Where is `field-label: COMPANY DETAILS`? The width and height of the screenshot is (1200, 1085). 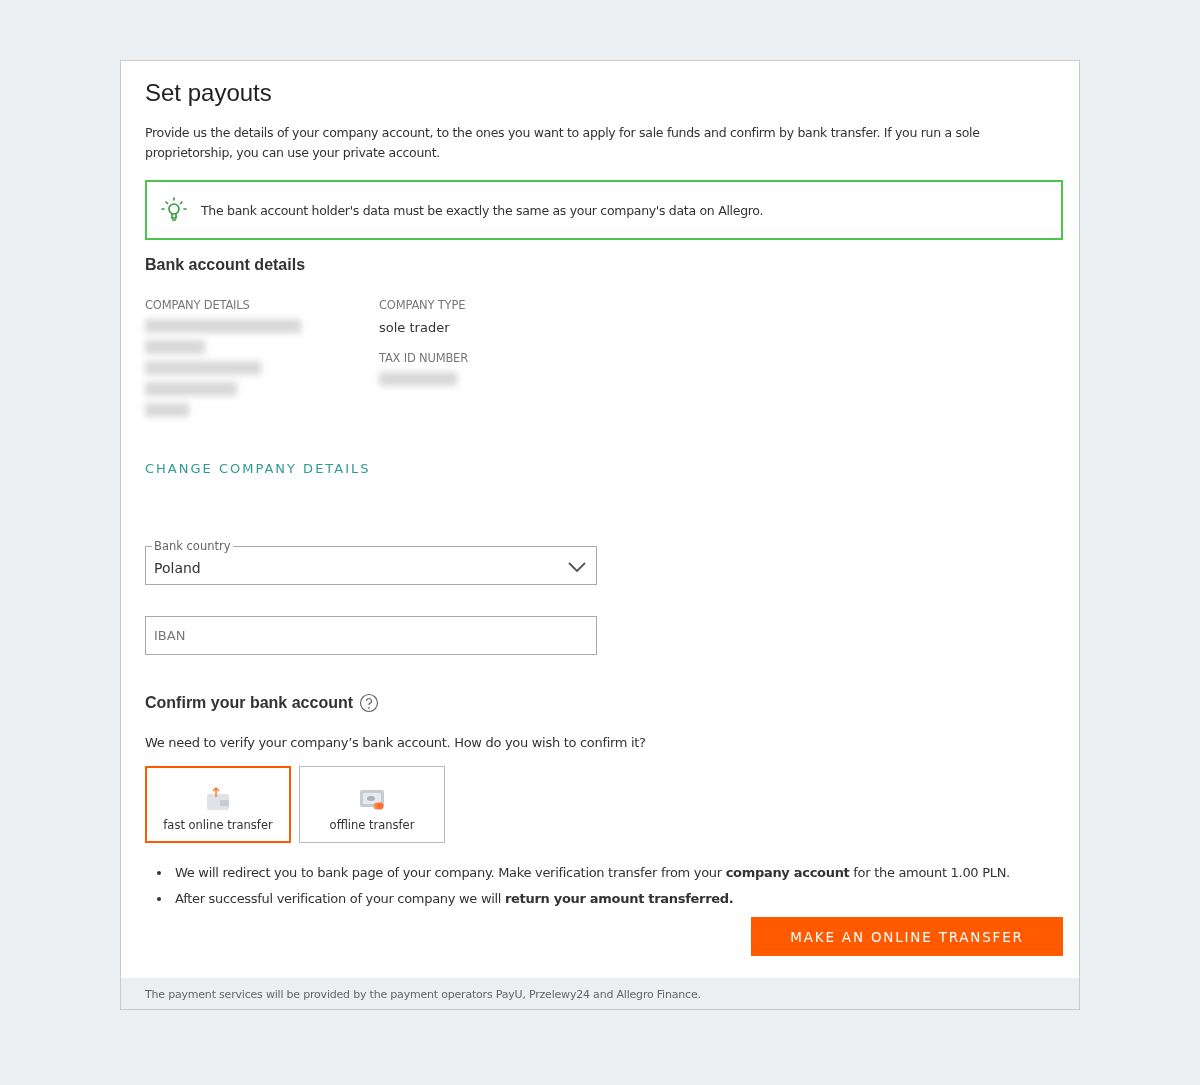
field-label: COMPANY DETAILS is located at coordinates (198, 305).